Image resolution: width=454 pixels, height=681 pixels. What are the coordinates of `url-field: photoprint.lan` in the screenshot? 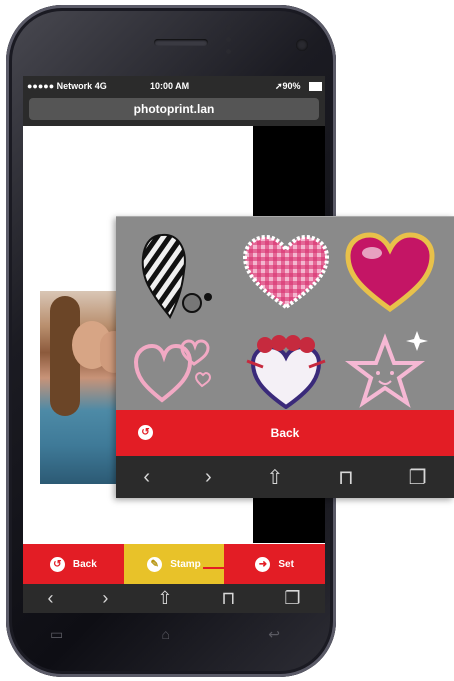 It's located at (174, 109).